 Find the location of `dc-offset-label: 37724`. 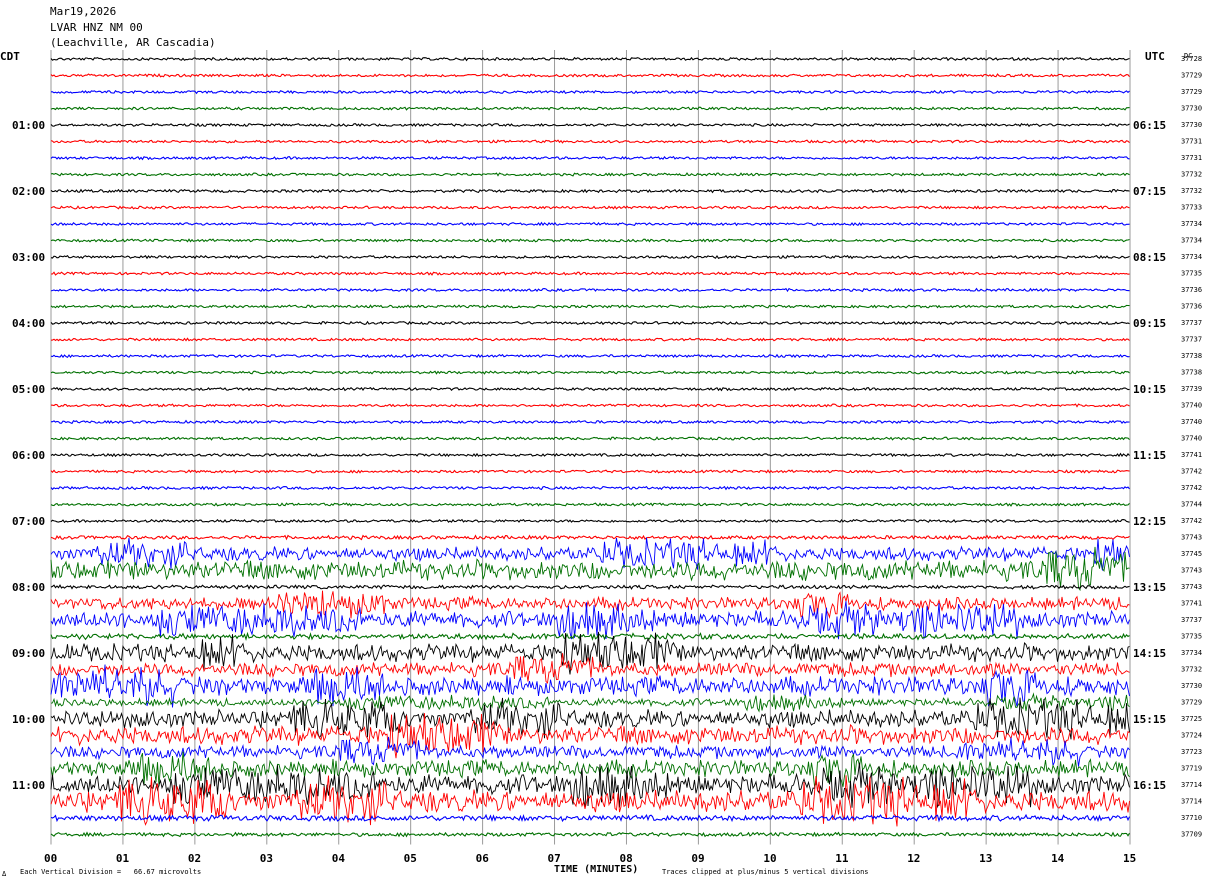

dc-offset-label: 37724 is located at coordinates (1191, 736).